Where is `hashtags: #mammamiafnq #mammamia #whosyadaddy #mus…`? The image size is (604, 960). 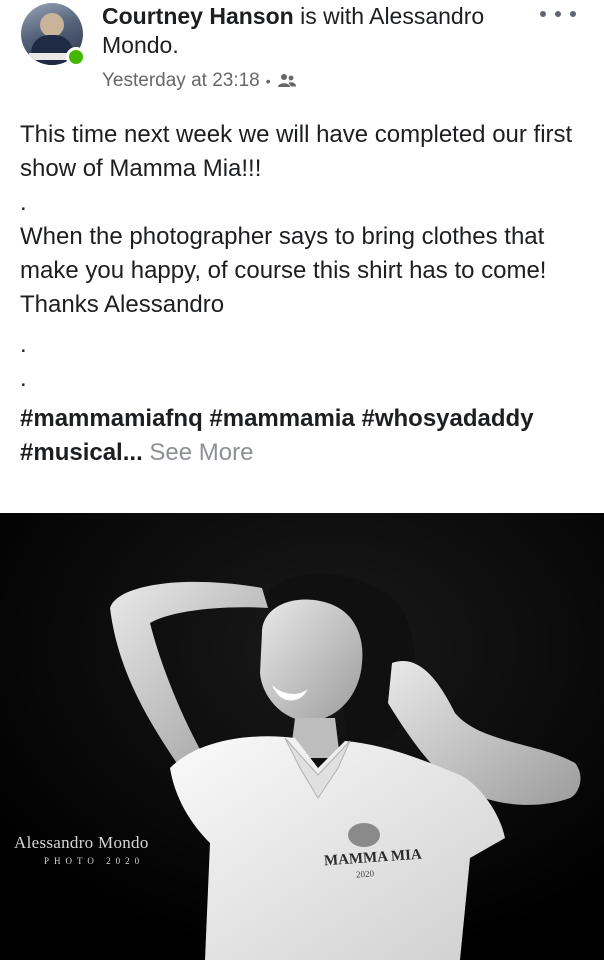
hashtags: #mammamiafnq #mammamia #whosyadaddy #mus… is located at coordinates (277, 435).